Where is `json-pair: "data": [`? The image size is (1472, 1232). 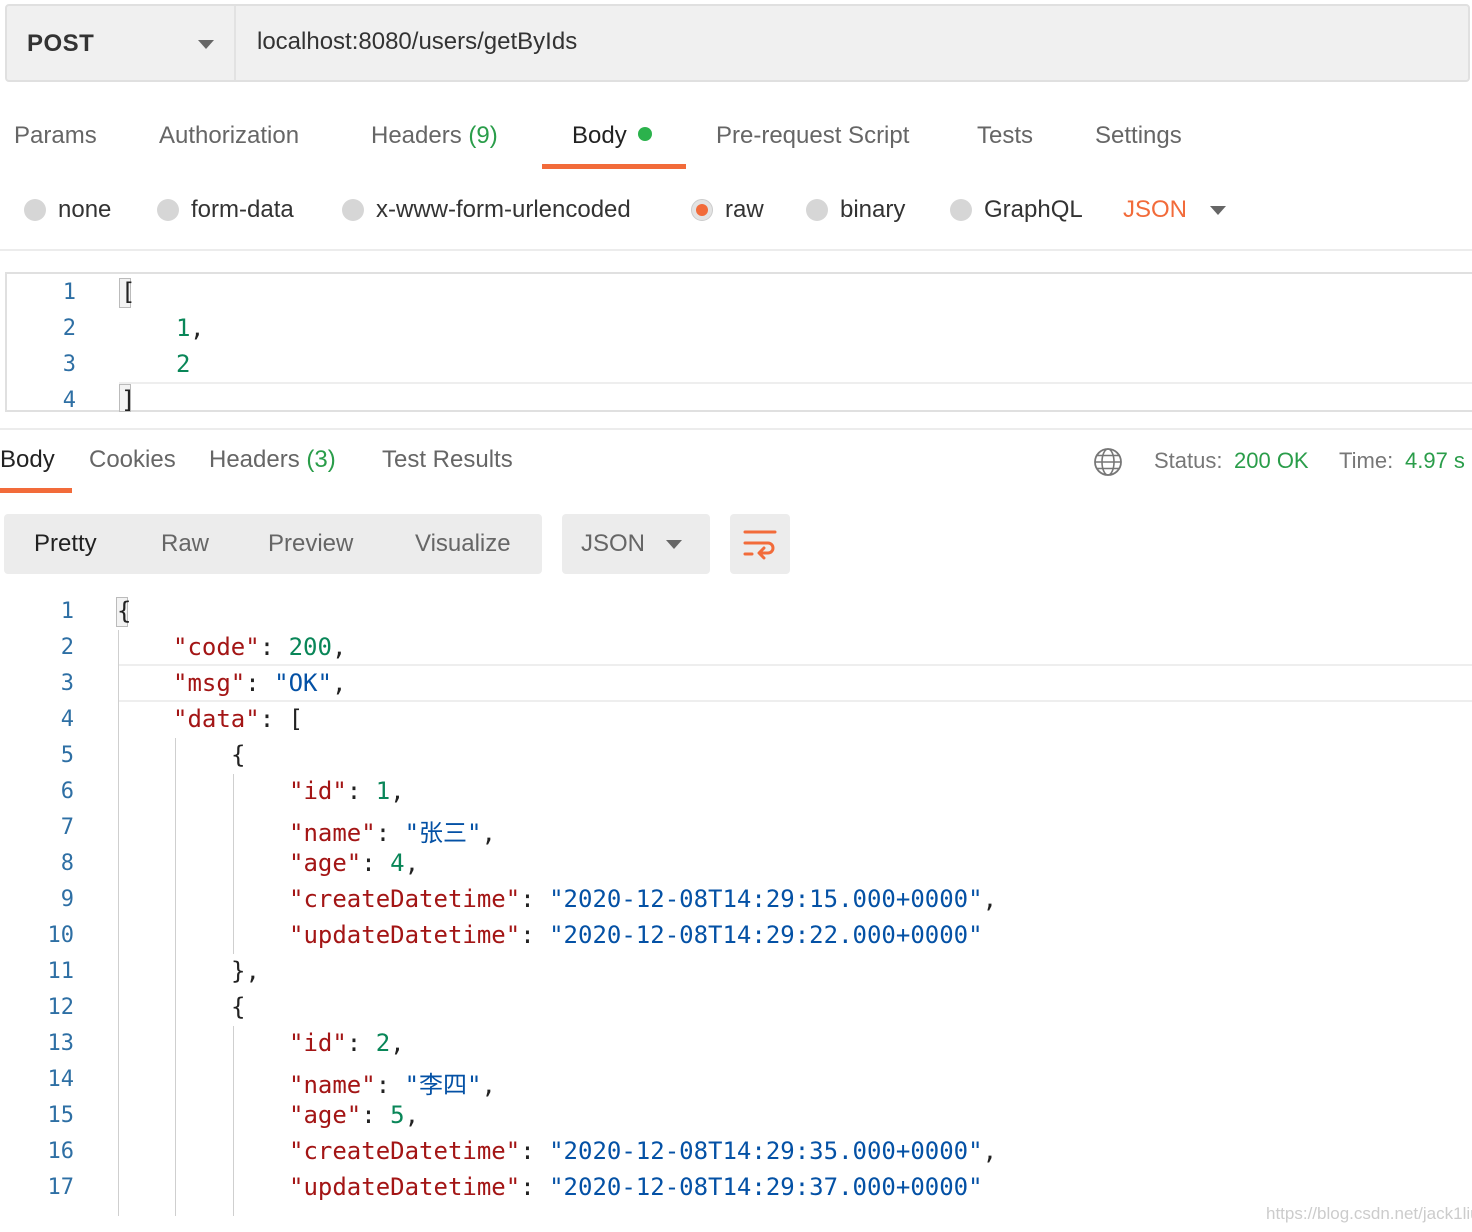
json-pair: "data": [ is located at coordinates (238, 719).